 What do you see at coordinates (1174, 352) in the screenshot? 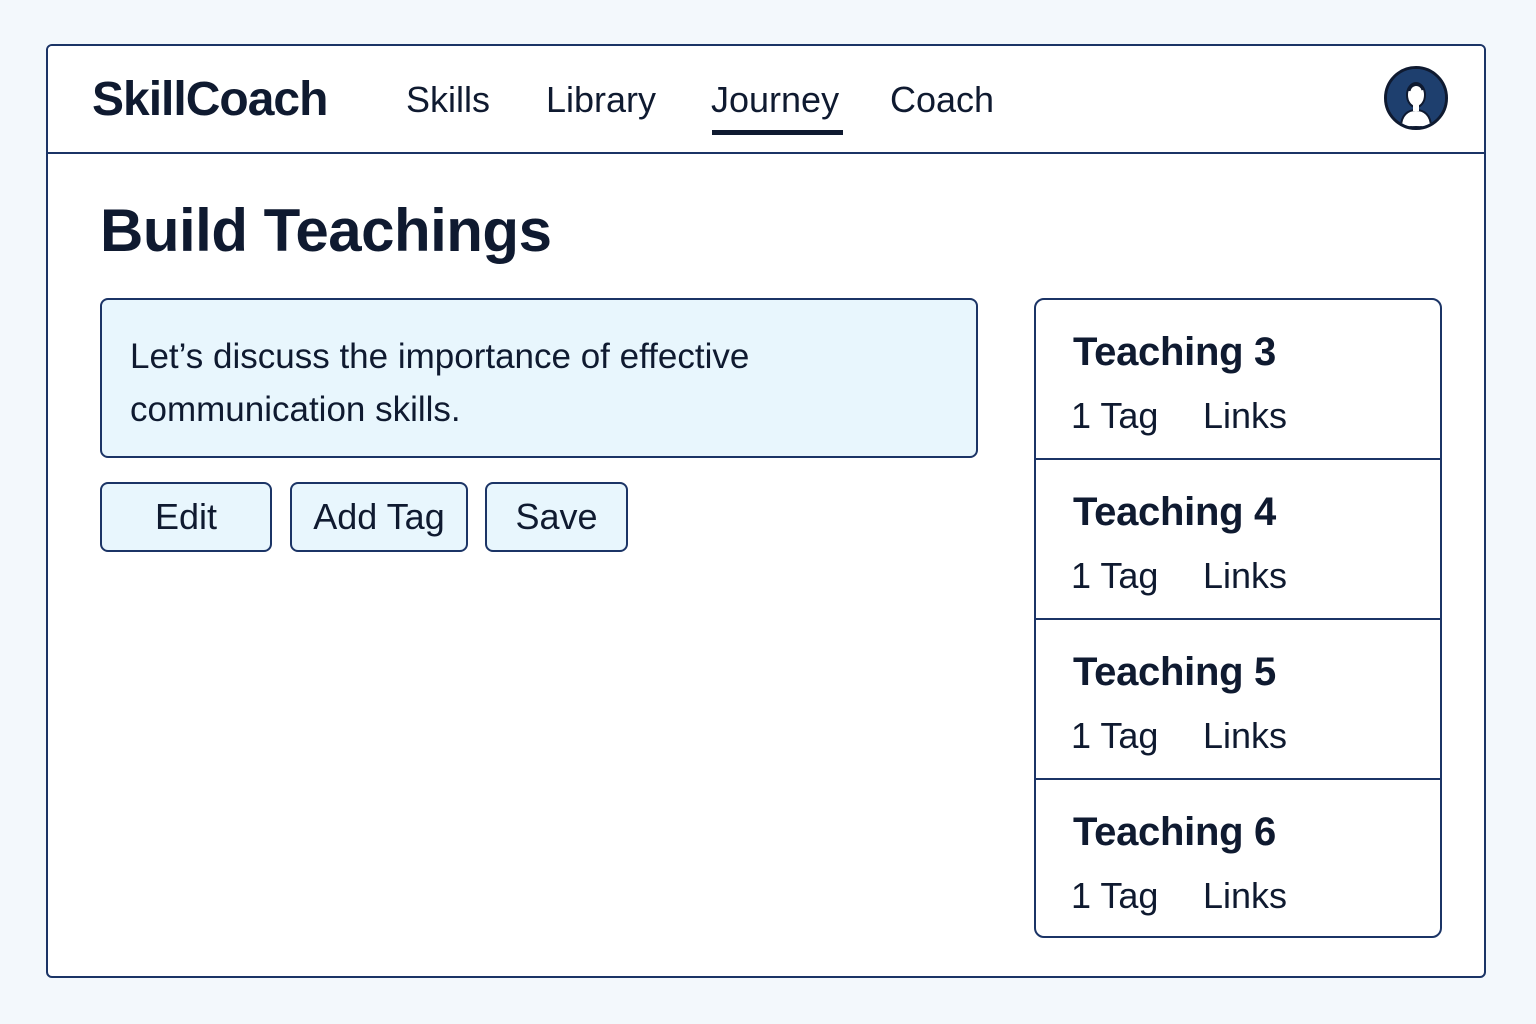
I see `teaching-title: Teaching 3` at bounding box center [1174, 352].